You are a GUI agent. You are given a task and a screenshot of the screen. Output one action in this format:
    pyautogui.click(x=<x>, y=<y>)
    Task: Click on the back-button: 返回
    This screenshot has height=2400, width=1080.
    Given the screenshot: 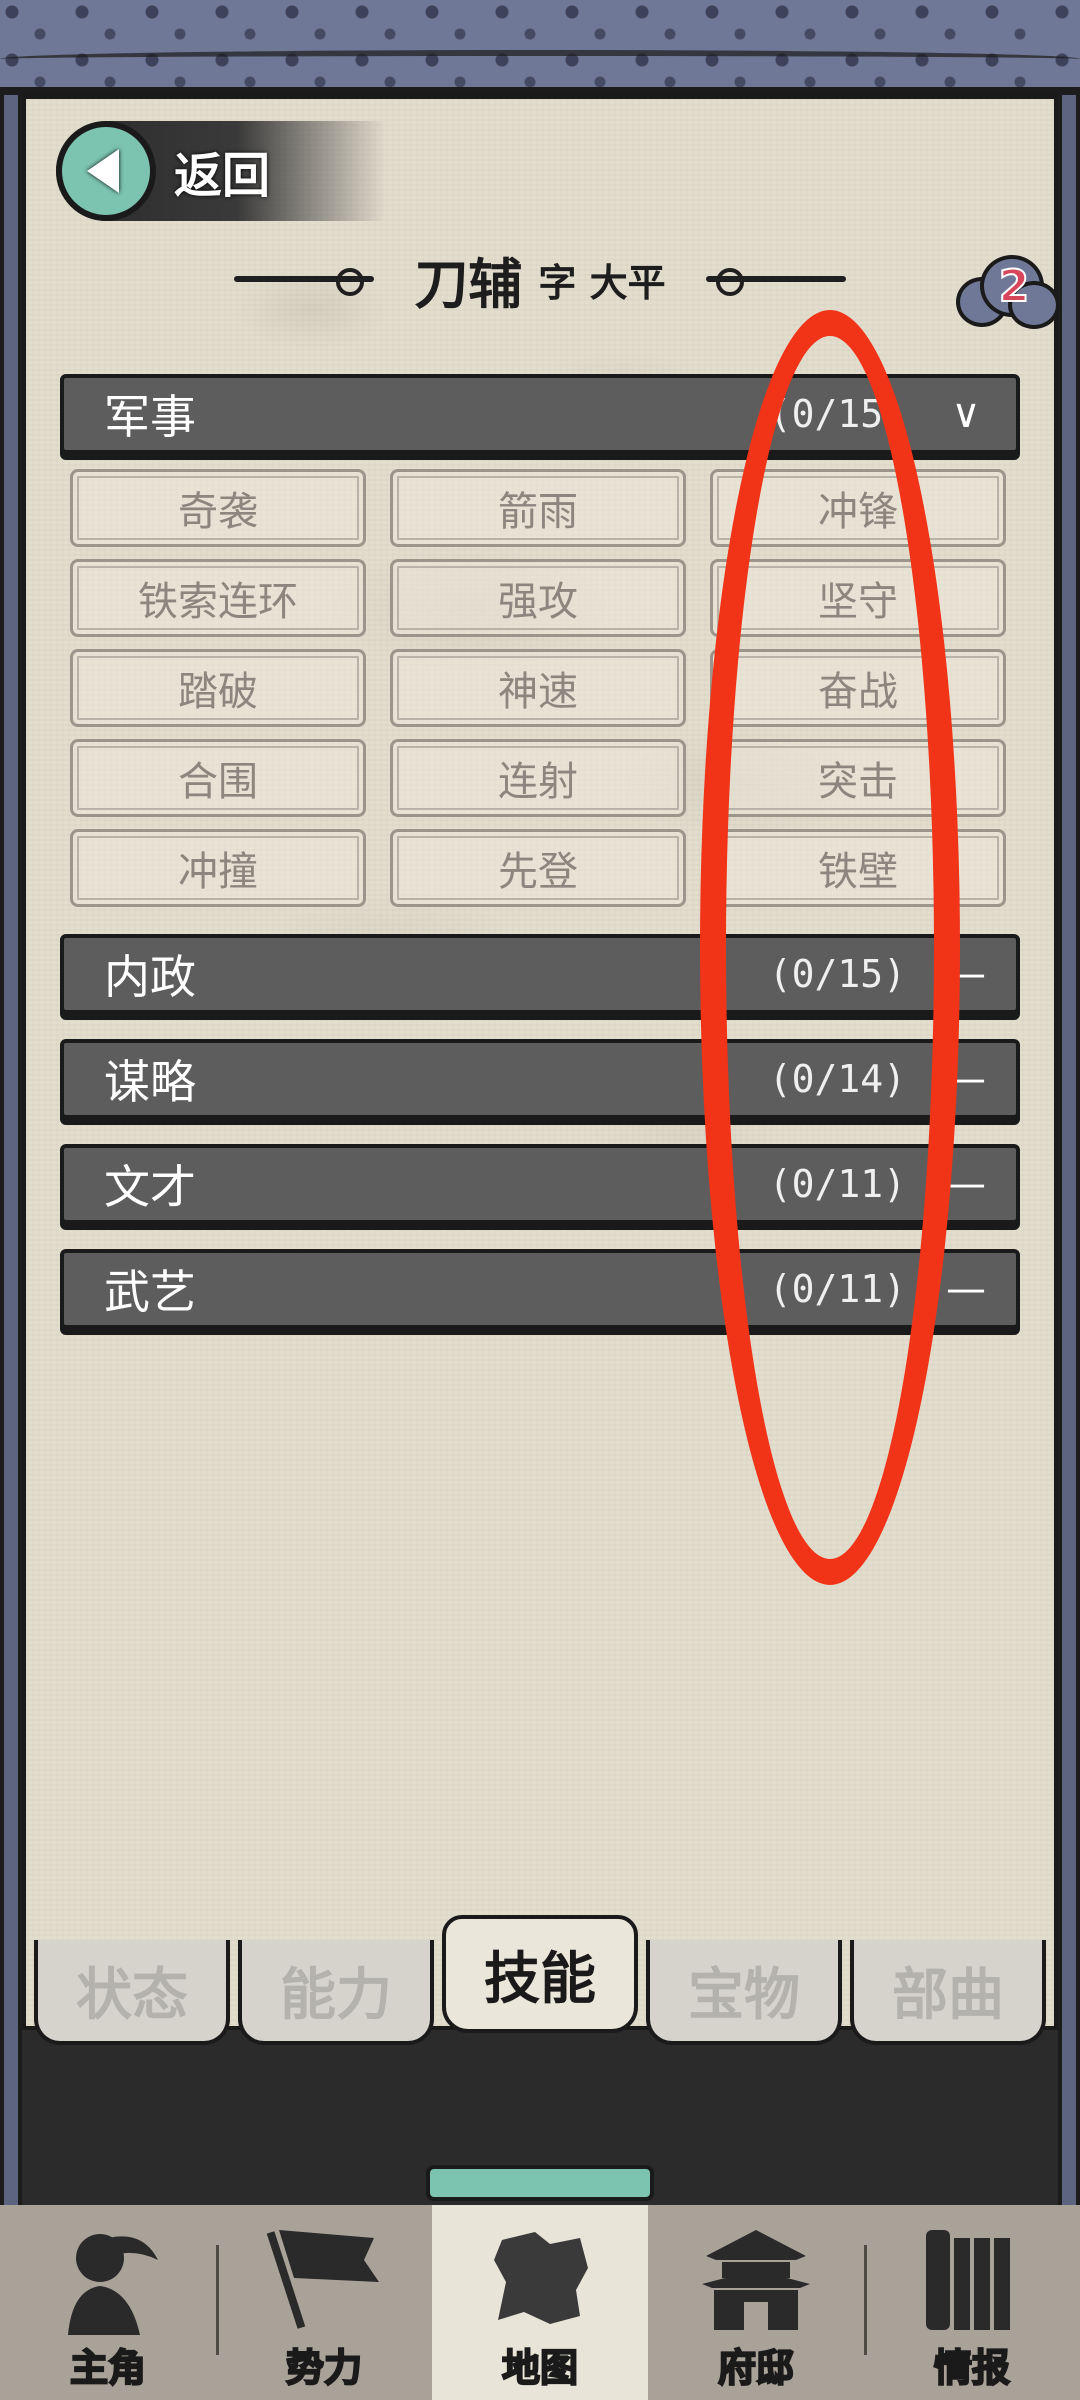 What is the action you would take?
    pyautogui.click(x=221, y=171)
    